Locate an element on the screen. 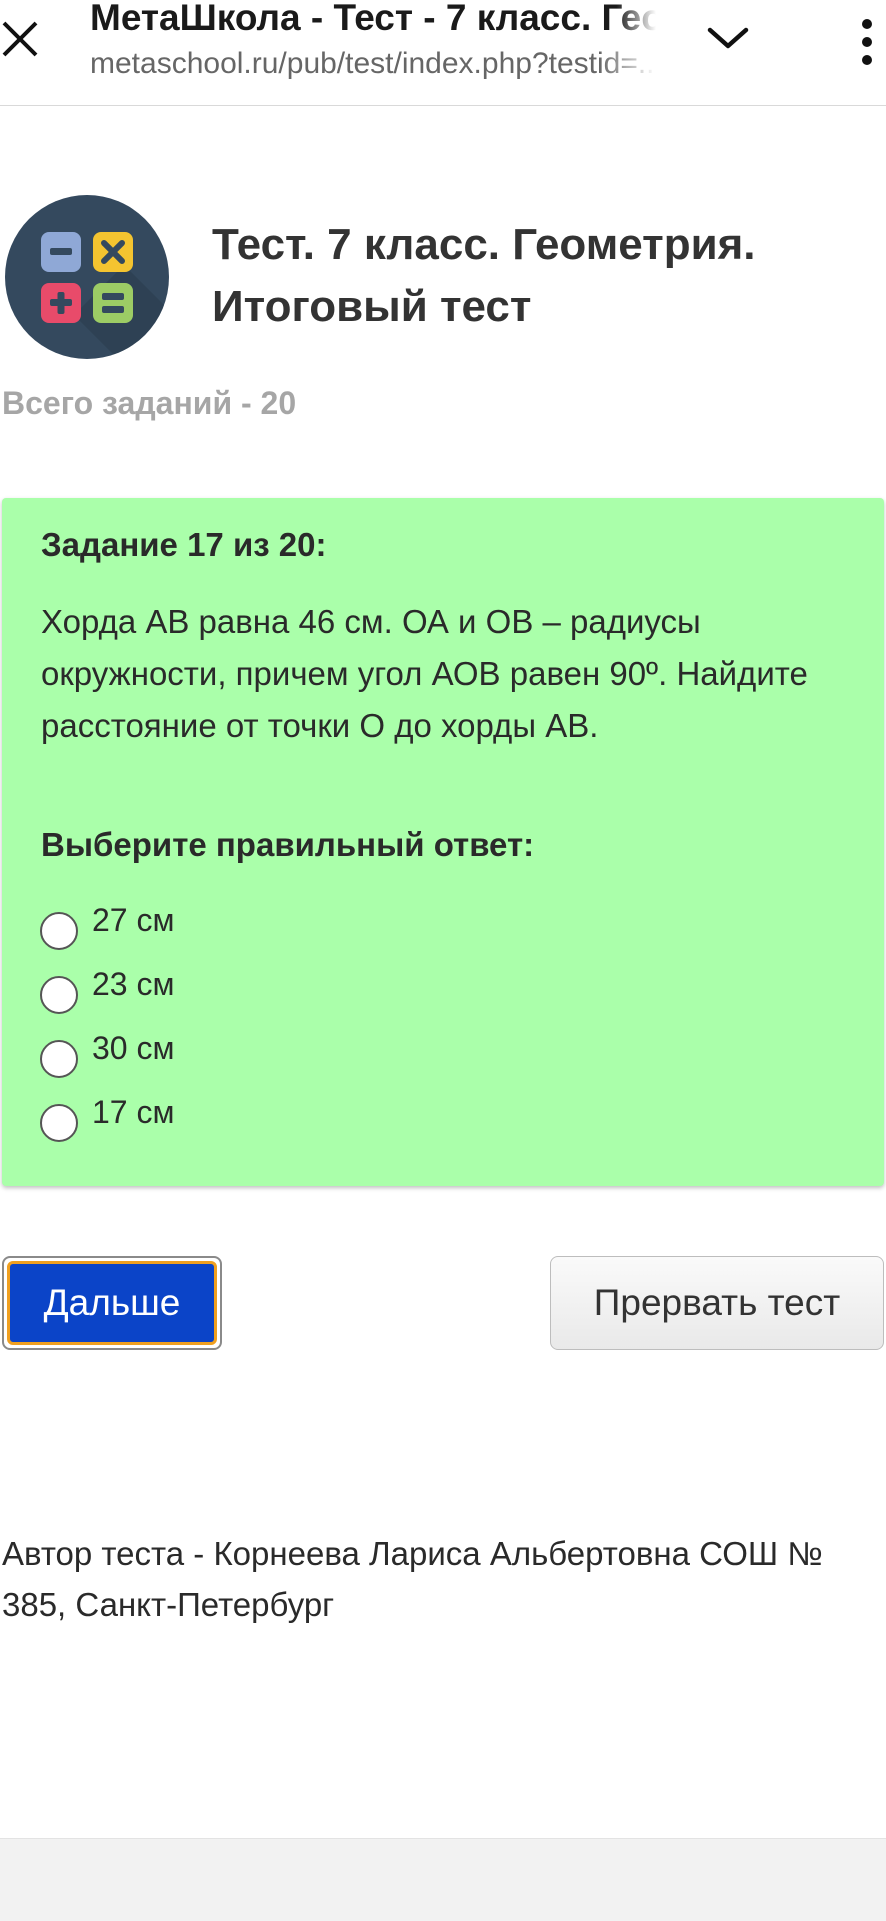  close-tab-button is located at coordinates (20, 39).